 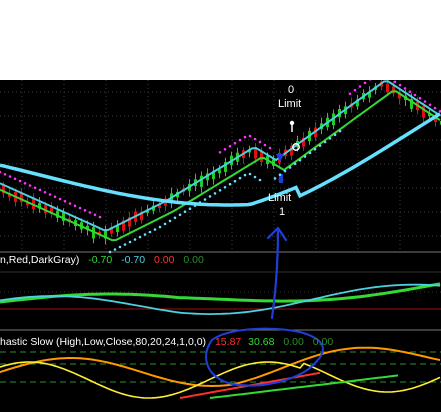 What do you see at coordinates (280, 198) in the screenshot?
I see `sell-limit-label: Limit` at bounding box center [280, 198].